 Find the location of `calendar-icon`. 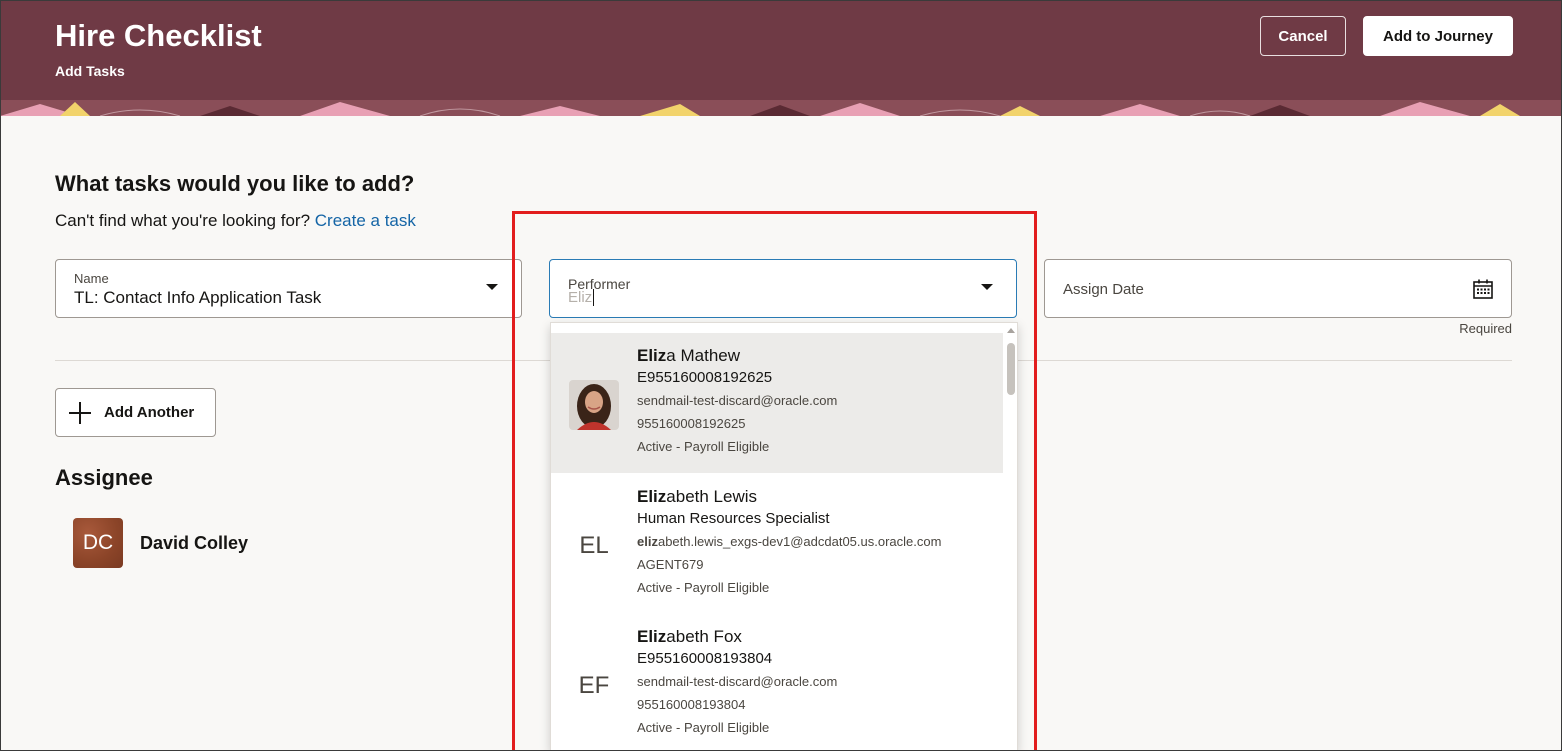

calendar-icon is located at coordinates (1483, 289).